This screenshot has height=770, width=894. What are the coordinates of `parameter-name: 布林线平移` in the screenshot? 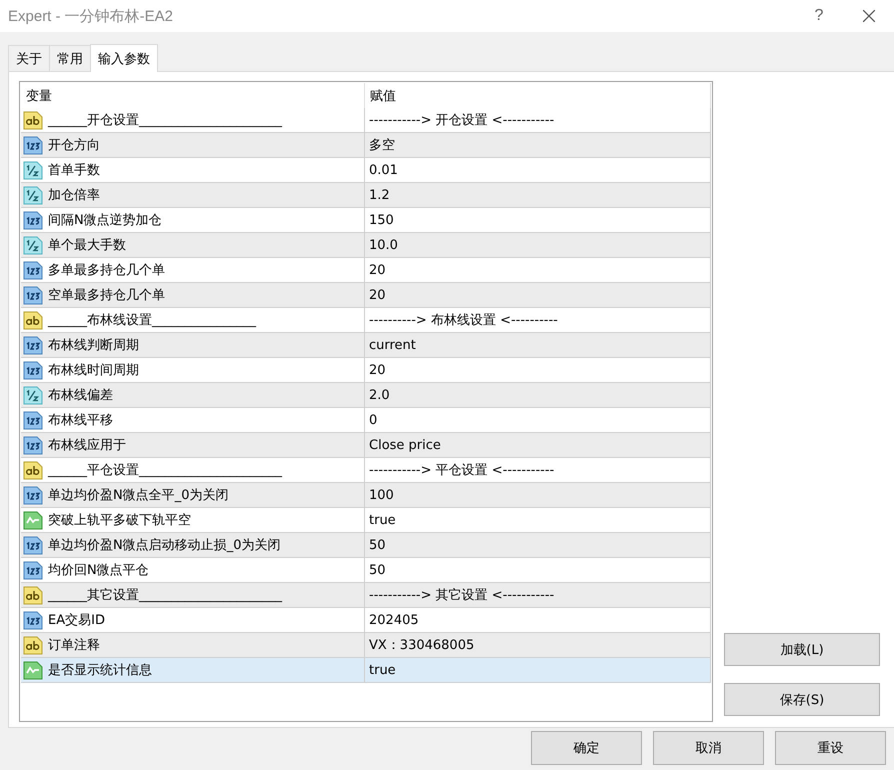 It's located at (80, 420).